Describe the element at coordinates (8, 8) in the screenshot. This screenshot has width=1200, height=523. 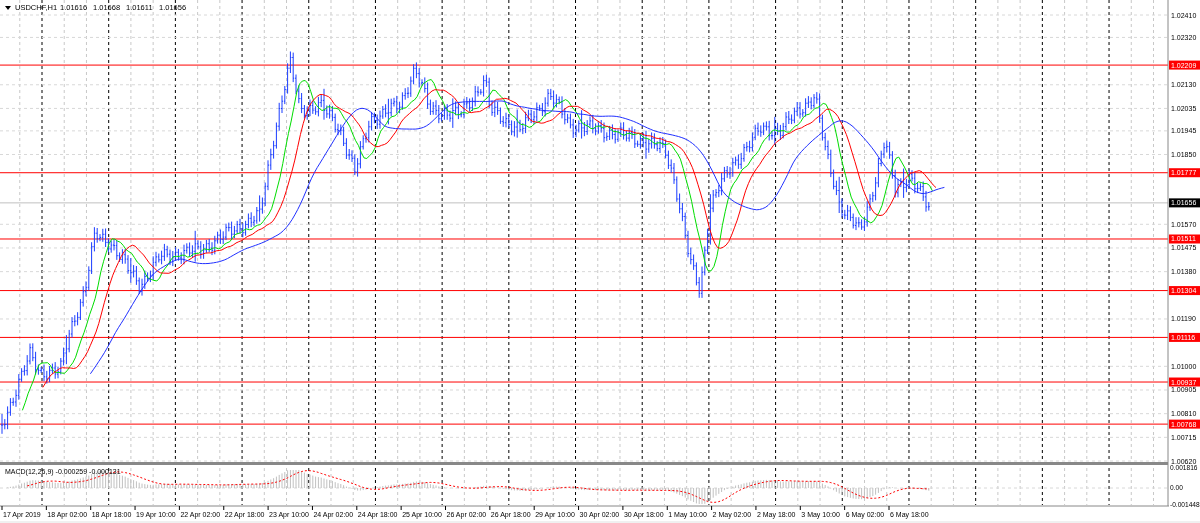
I see `dropdown-triangle-icon` at that location.